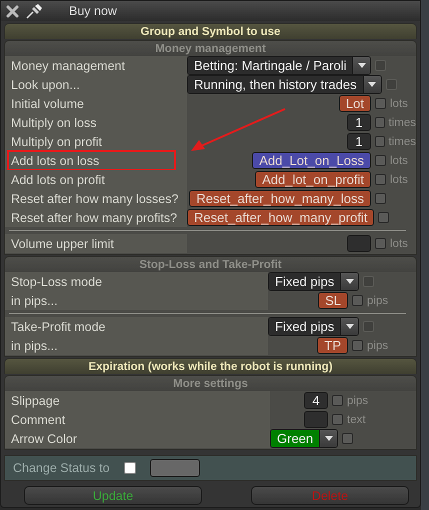 The height and width of the screenshot is (510, 429). Describe the element at coordinates (96, 243) in the screenshot. I see `setting-label: Volume upper limit` at that location.